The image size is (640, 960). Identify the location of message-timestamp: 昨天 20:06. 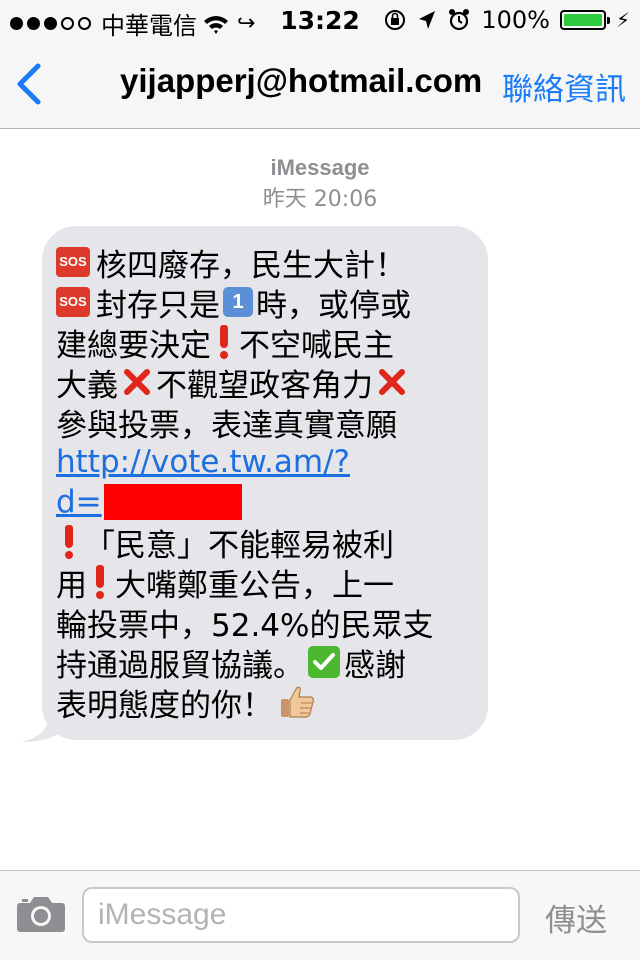
(320, 199).